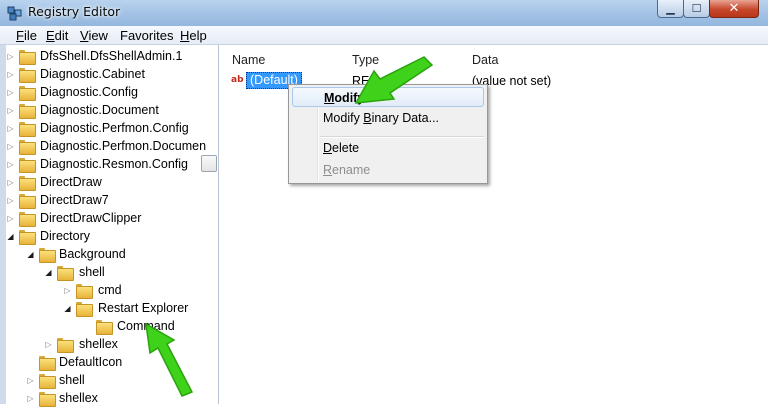 This screenshot has width=768, height=408. I want to click on minimize-button: ▁, so click(670, 9).